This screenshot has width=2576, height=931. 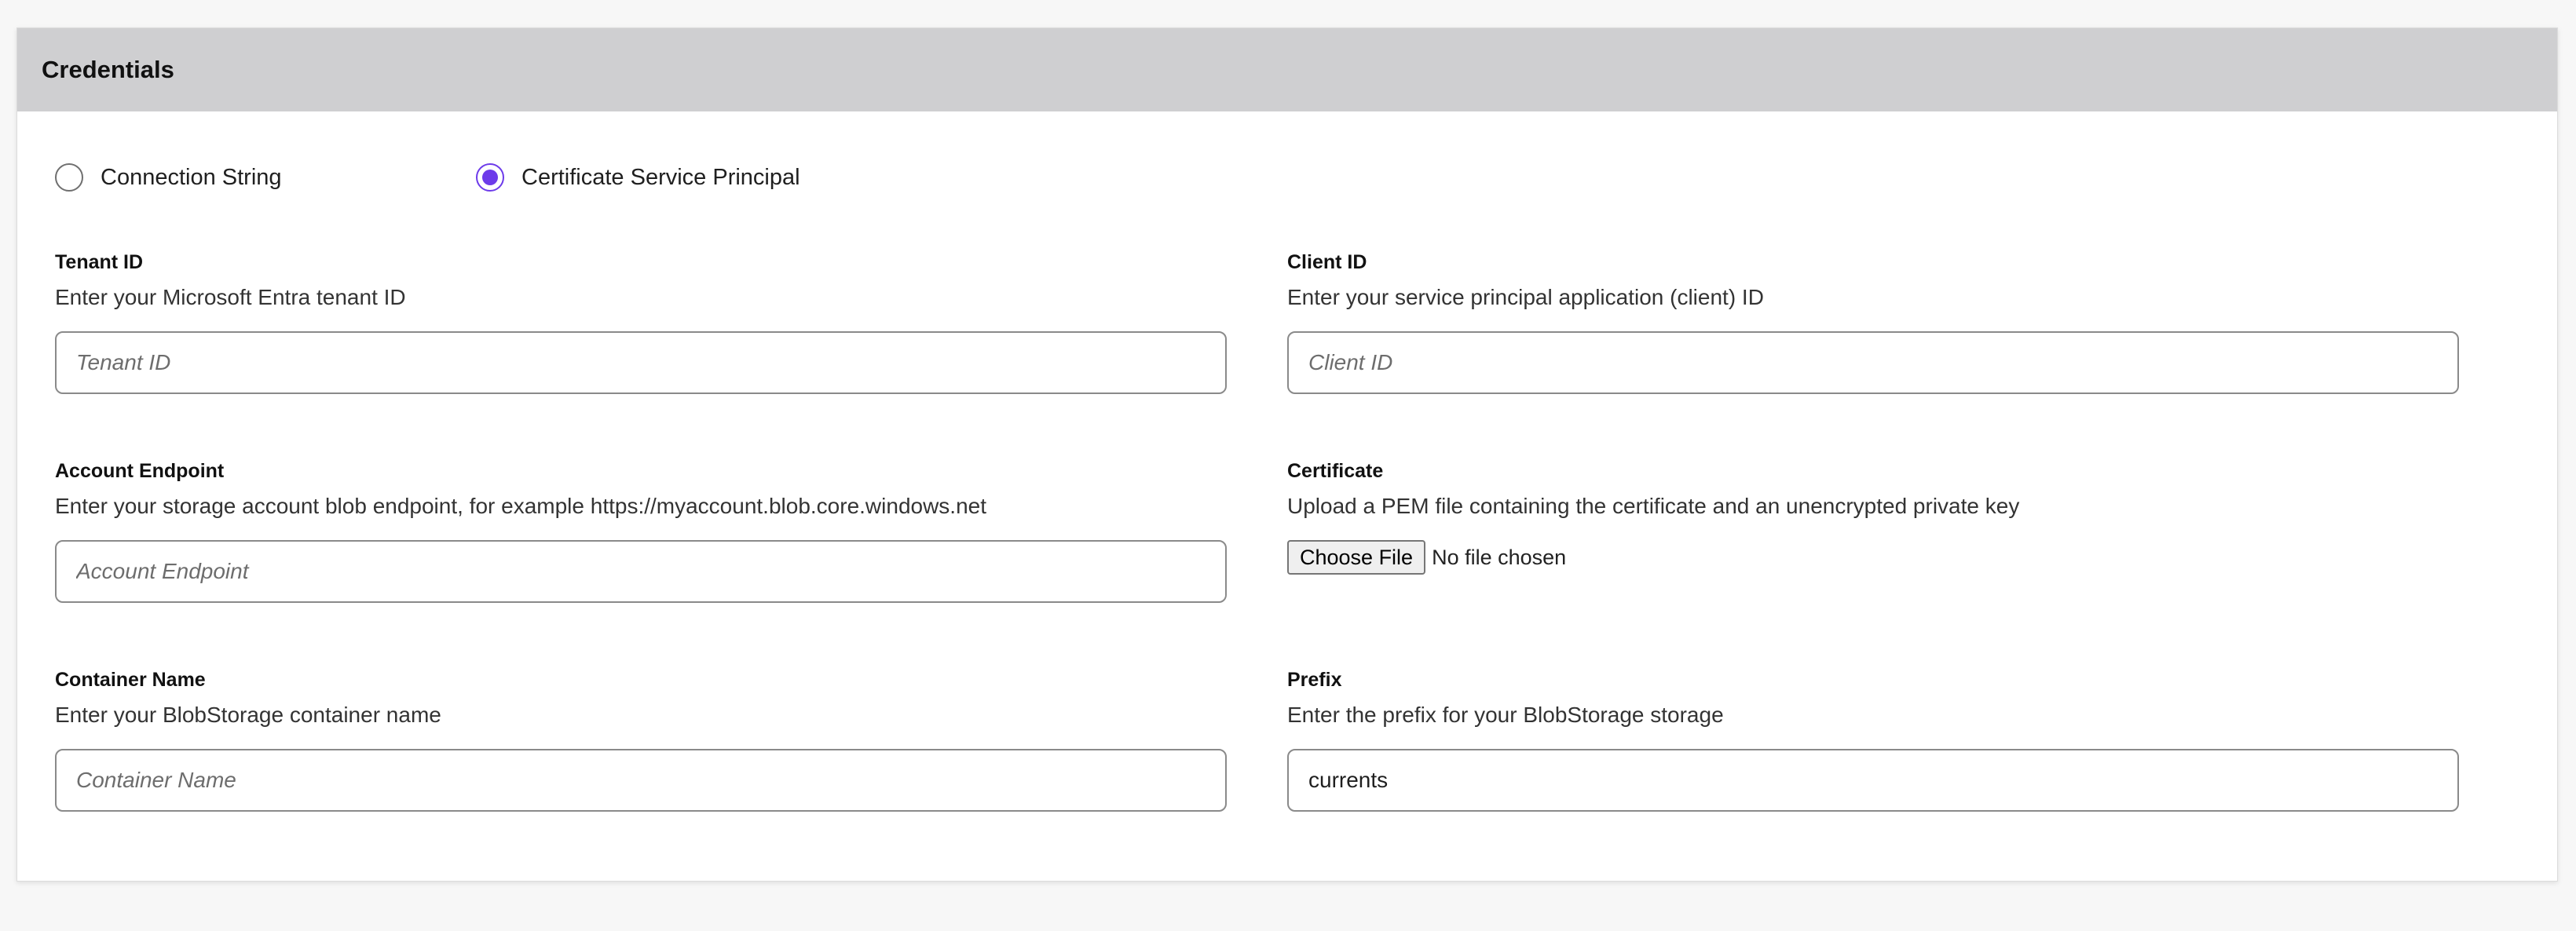 I want to click on radio-connection-string: Connection String, so click(x=169, y=177).